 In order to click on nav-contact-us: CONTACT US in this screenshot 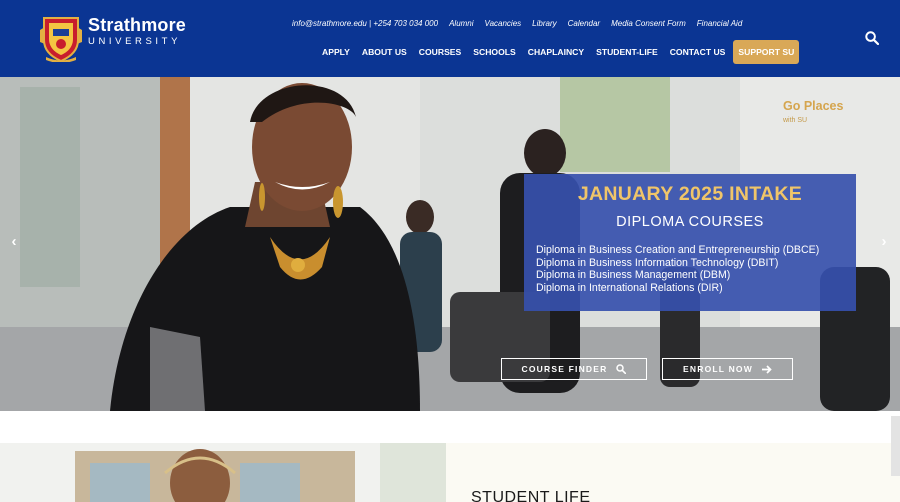, I will do `click(698, 52)`.